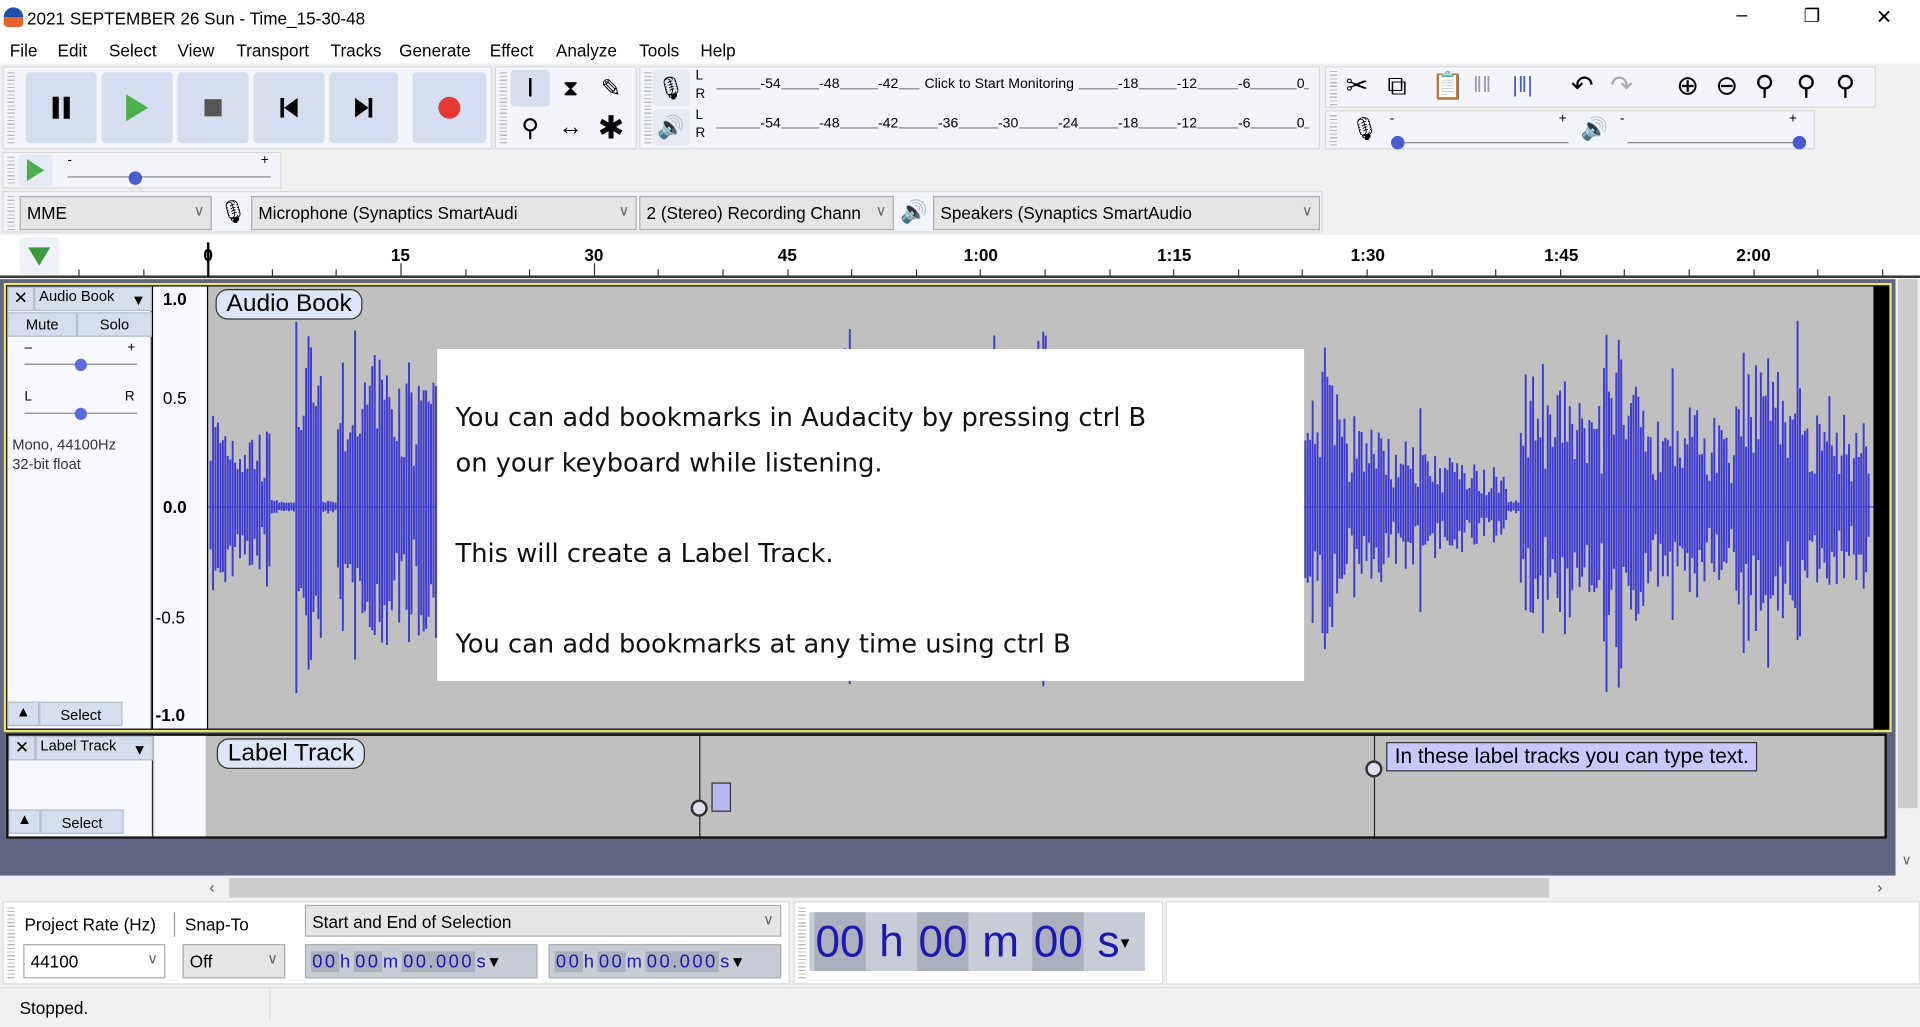 The height and width of the screenshot is (1027, 1920). I want to click on record-button, so click(449, 108).